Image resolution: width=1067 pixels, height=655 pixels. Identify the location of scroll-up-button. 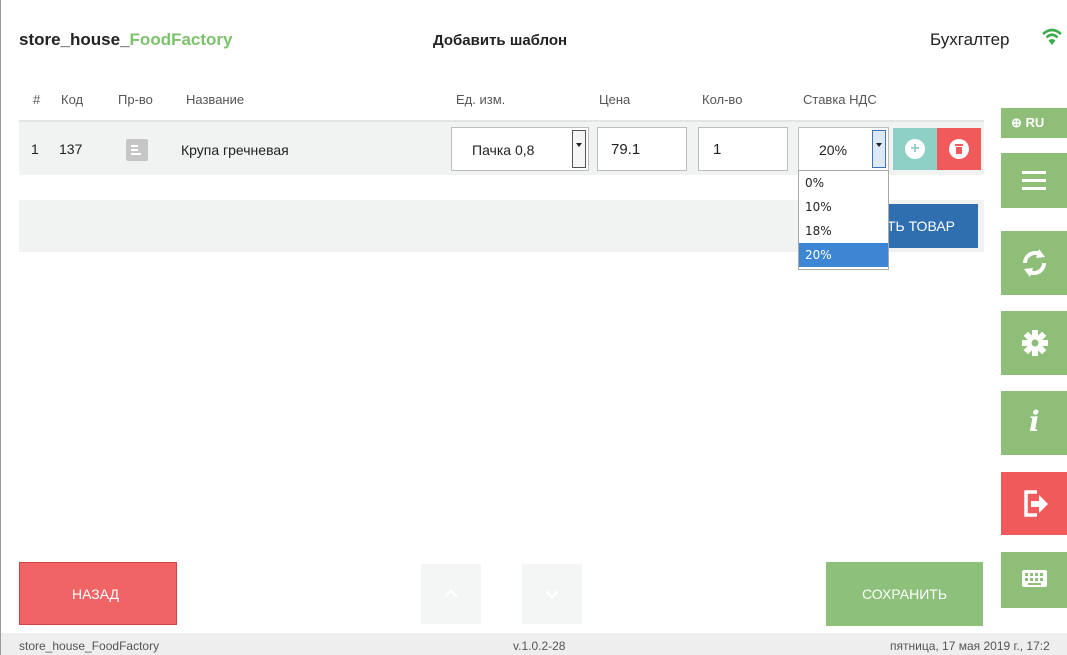
(451, 594).